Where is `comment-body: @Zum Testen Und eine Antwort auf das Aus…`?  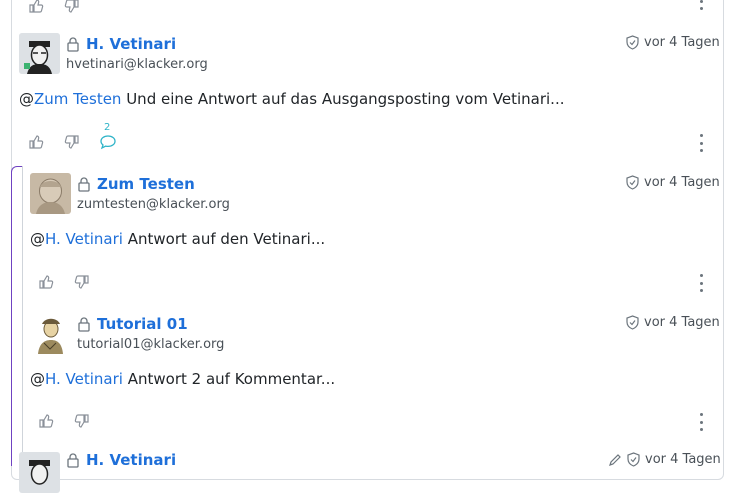 comment-body: @Zum Testen Und eine Antwort auf das Aus… is located at coordinates (291, 99).